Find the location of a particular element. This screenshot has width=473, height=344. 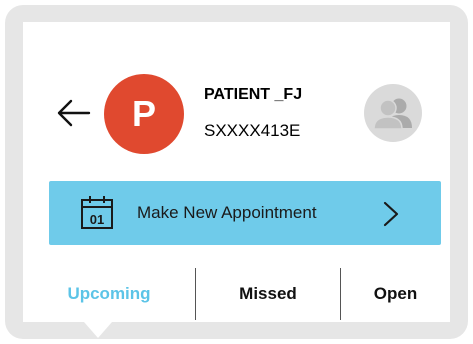

group-icon is located at coordinates (393, 113).